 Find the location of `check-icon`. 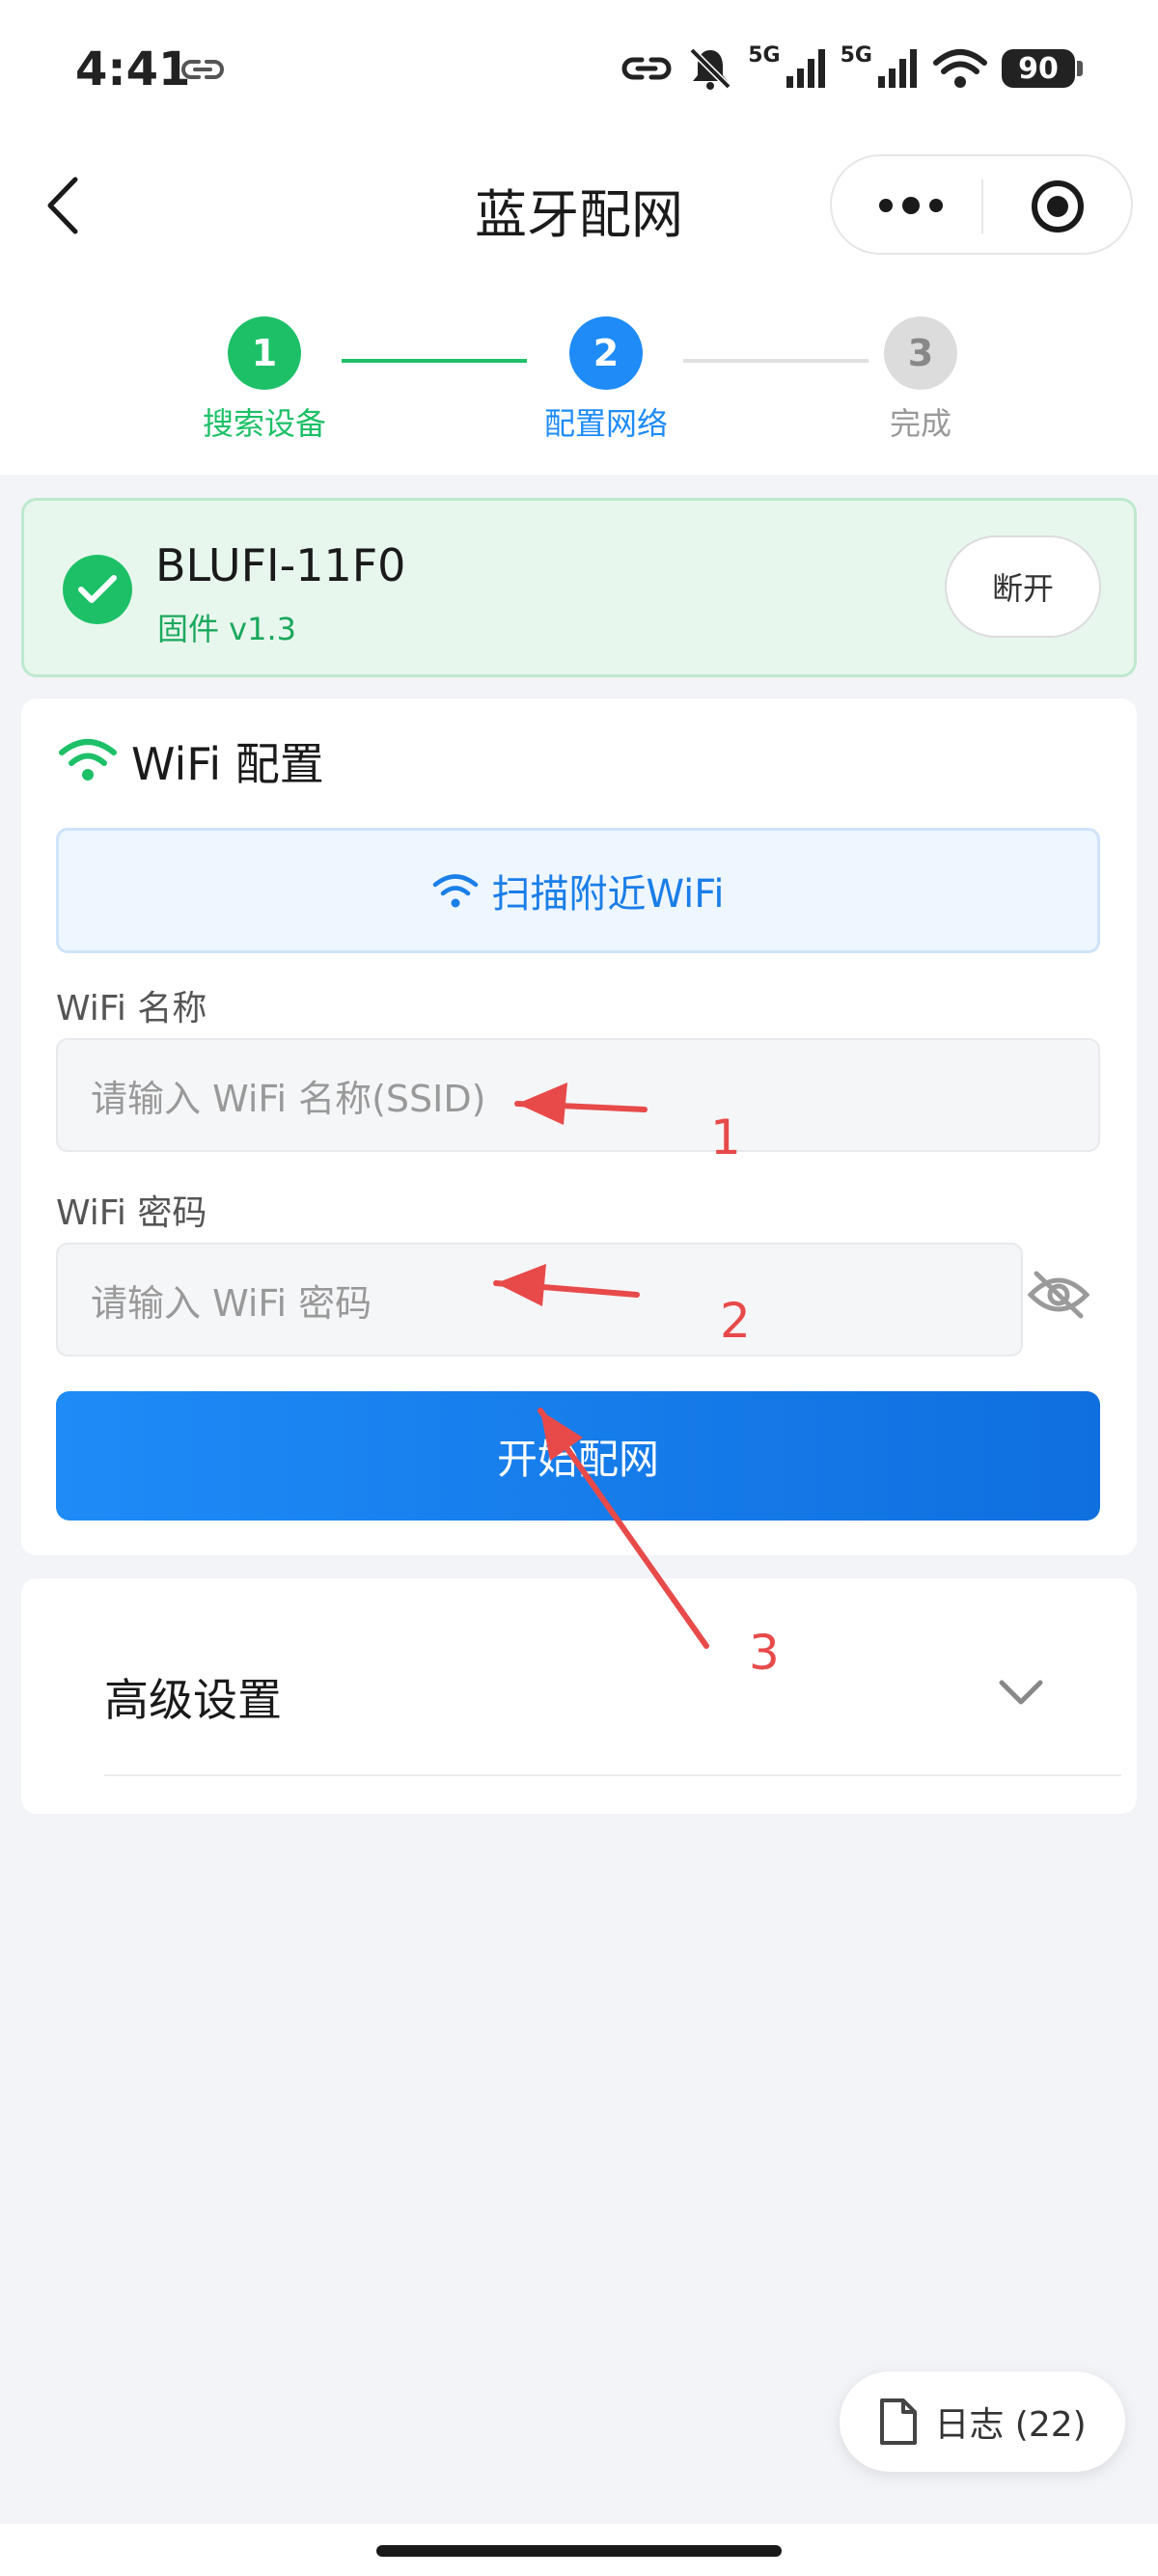

check-icon is located at coordinates (97, 589).